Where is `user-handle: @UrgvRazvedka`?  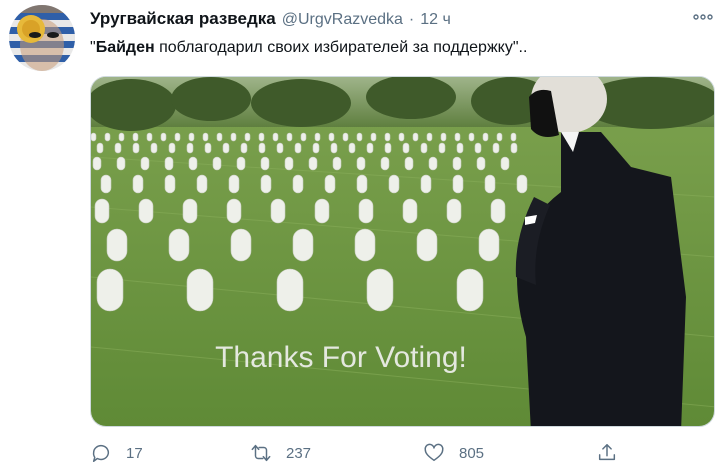 user-handle: @UrgvRazvedka is located at coordinates (342, 20).